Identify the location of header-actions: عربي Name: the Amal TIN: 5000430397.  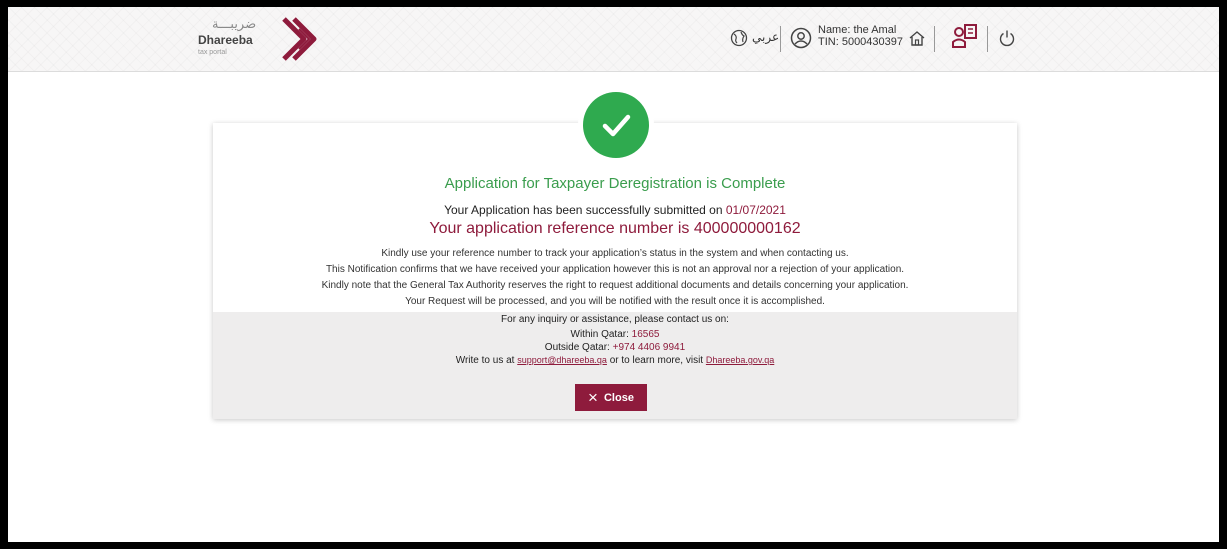
(880, 39).